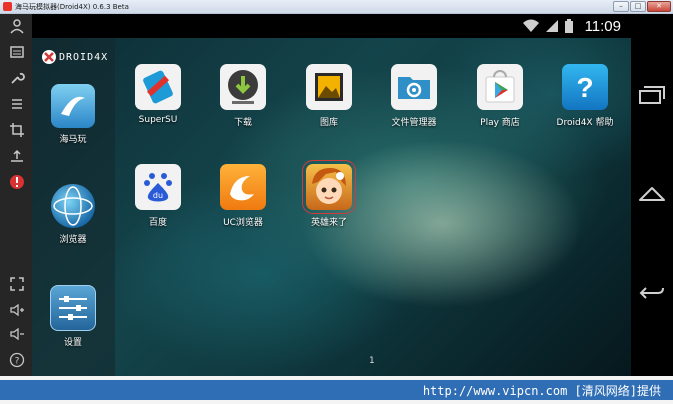 The image size is (673, 404). What do you see at coordinates (568, 26) in the screenshot?
I see `battery-icon` at bounding box center [568, 26].